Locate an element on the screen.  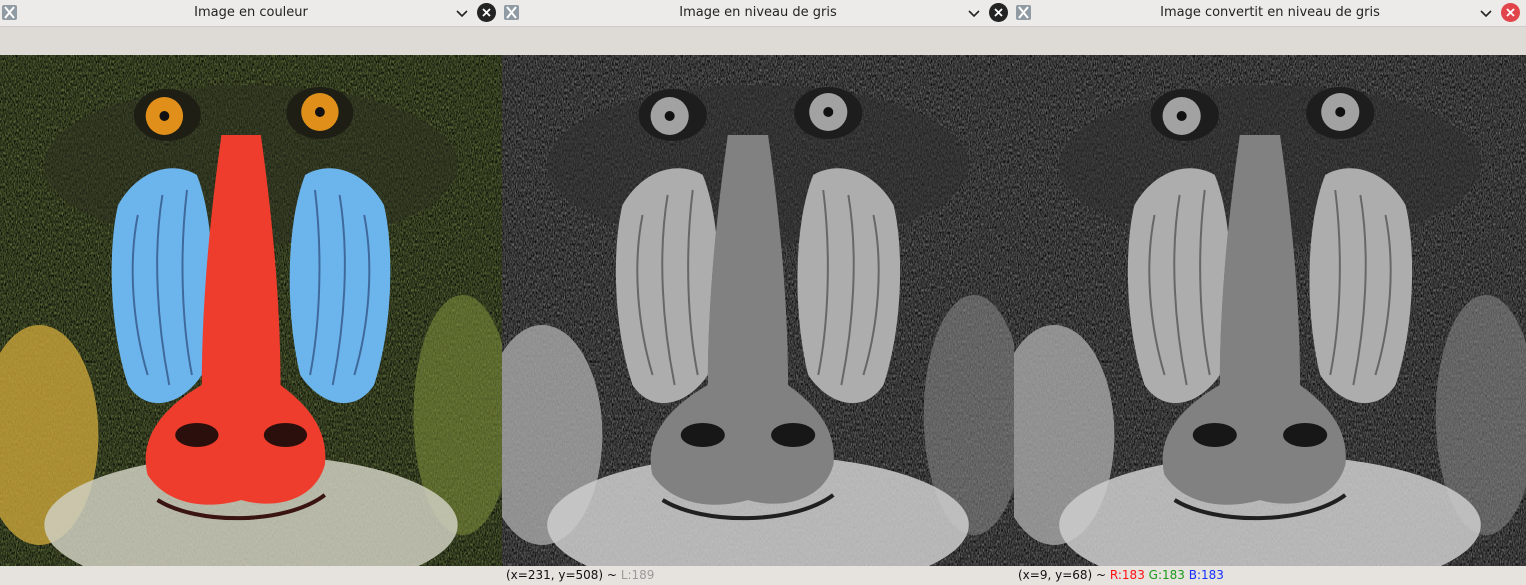
title-bar: Image convertit en niveau de gris is located at coordinates (1270, 13).